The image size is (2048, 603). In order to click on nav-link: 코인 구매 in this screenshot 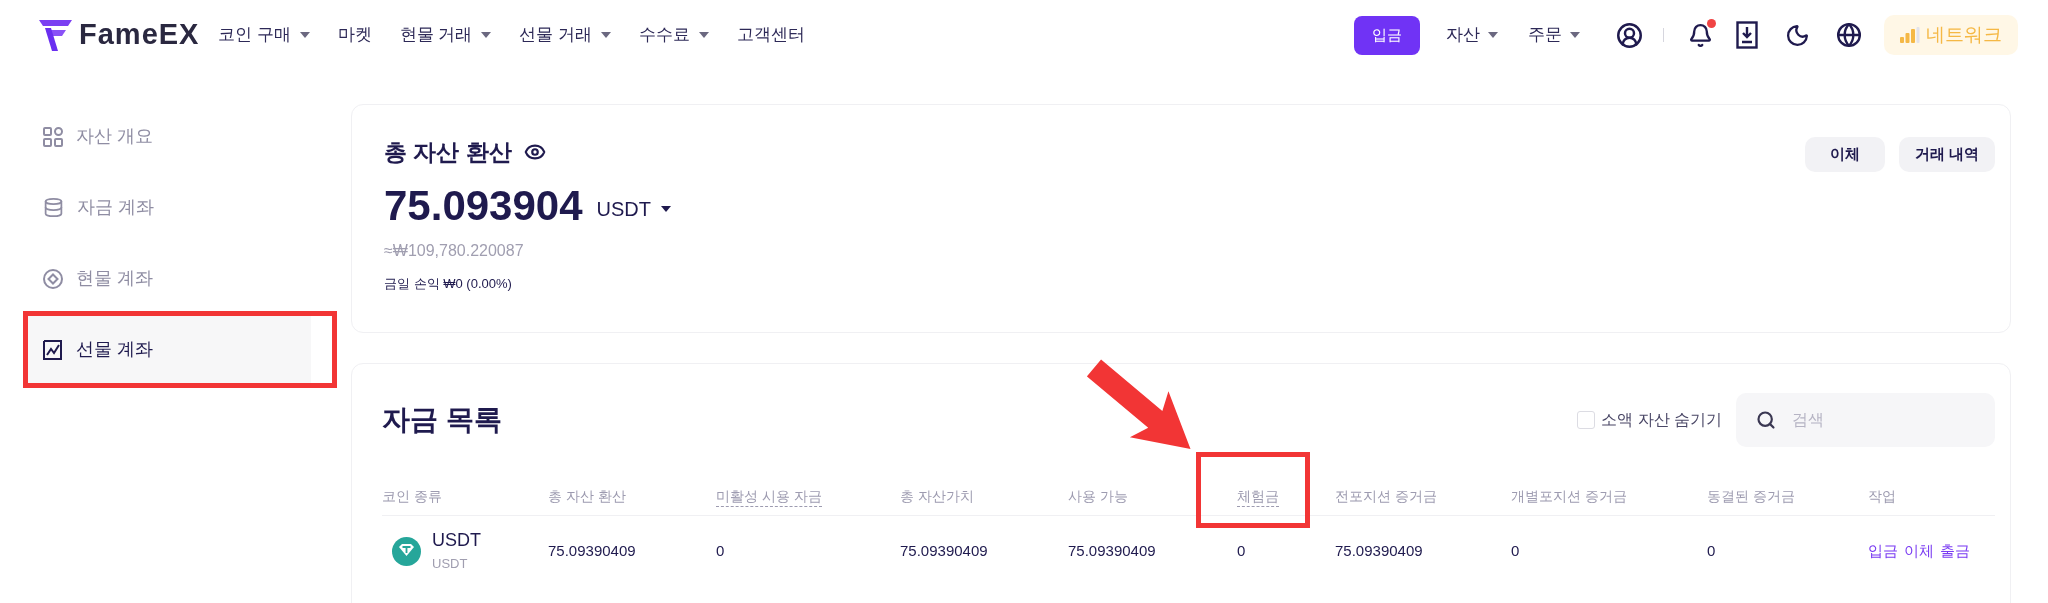, I will do `click(264, 35)`.